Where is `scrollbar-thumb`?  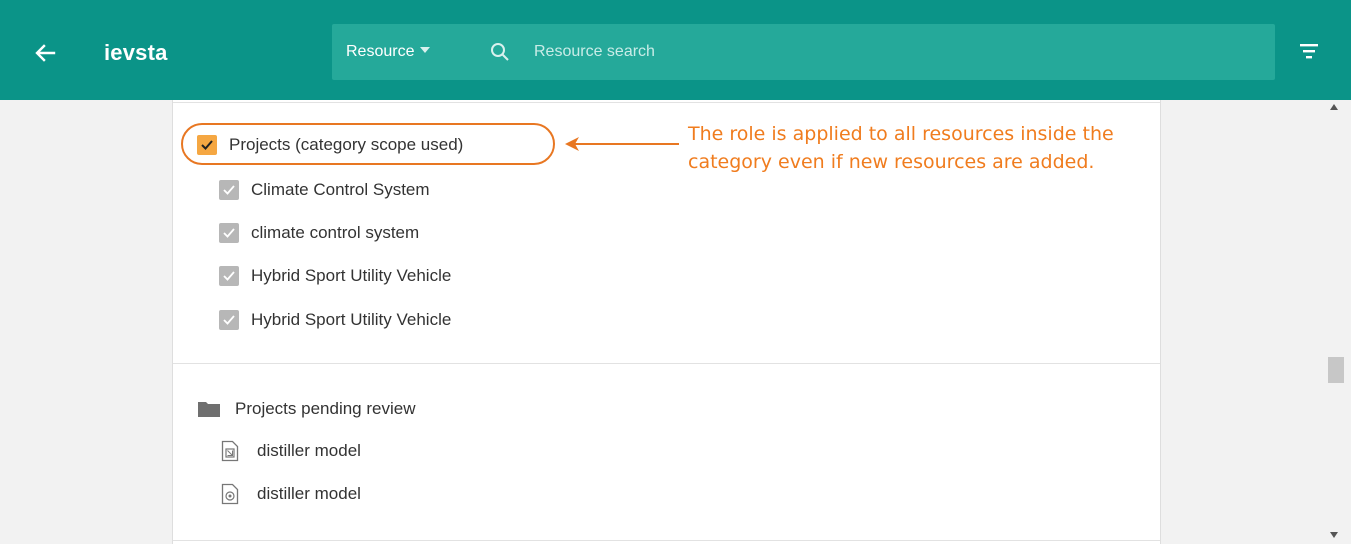
scrollbar-thumb is located at coordinates (1336, 370).